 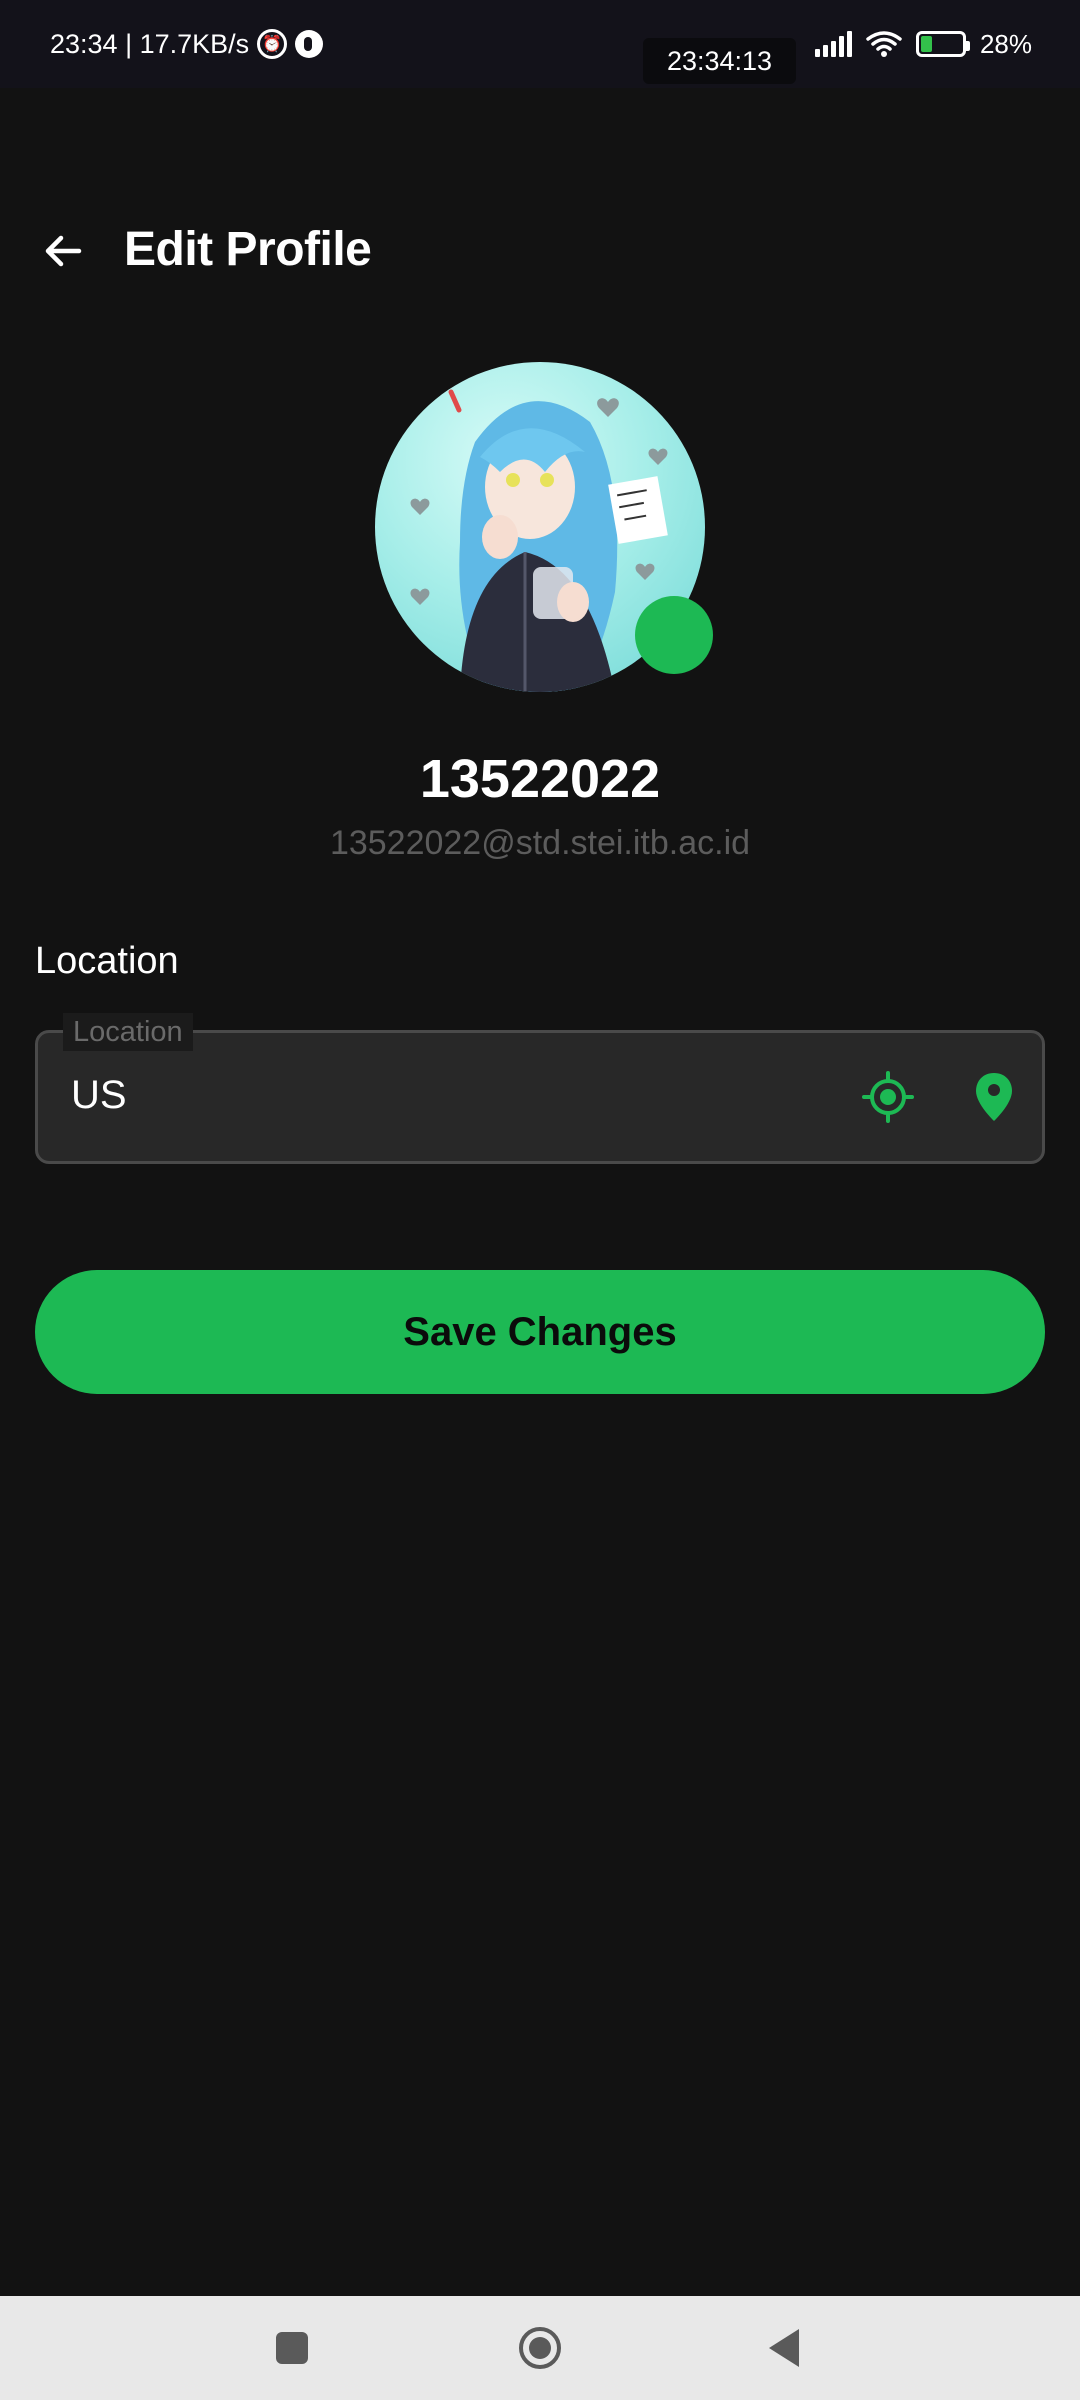 I want to click on status-clock: 23:34:13, so click(x=719, y=61).